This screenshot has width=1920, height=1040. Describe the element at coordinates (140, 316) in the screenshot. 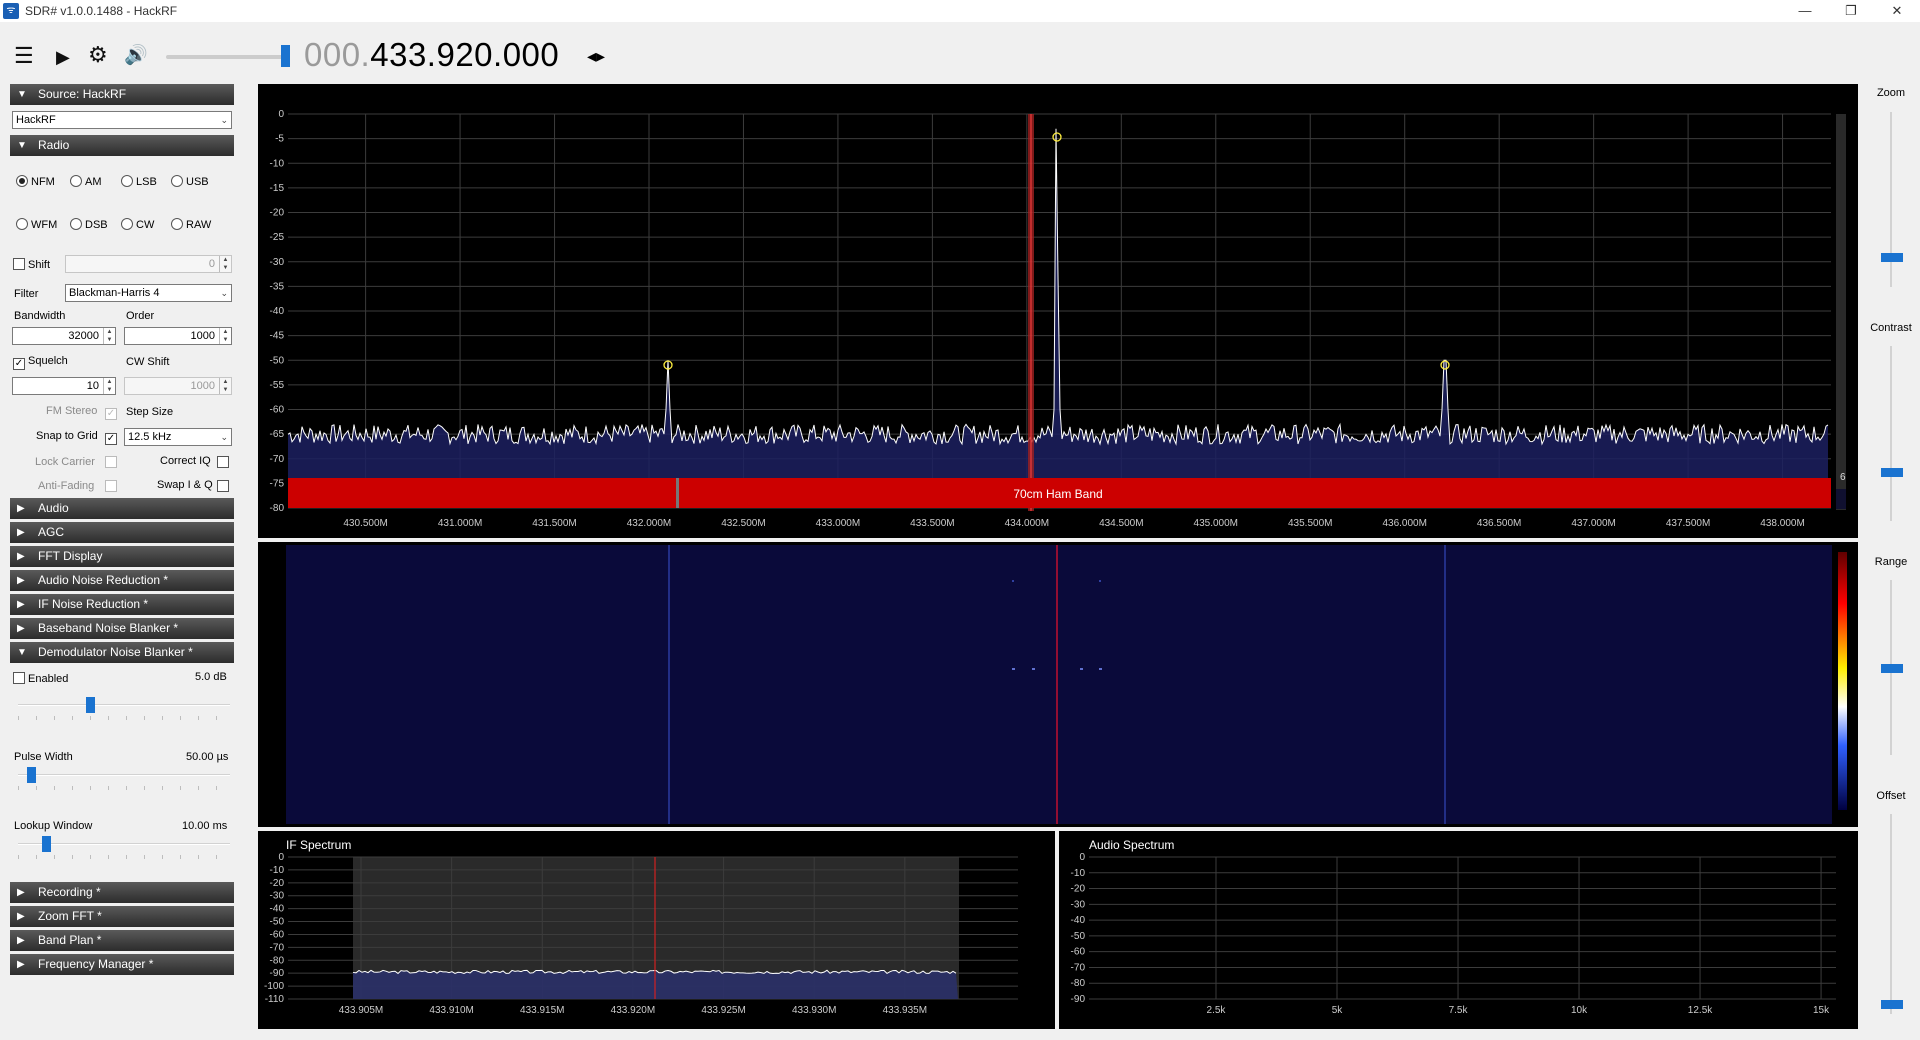

I see `order-label: Order` at that location.